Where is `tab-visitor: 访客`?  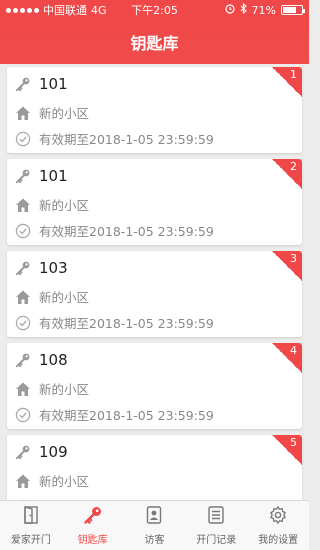
tab-visitor: 访客 is located at coordinates (155, 525).